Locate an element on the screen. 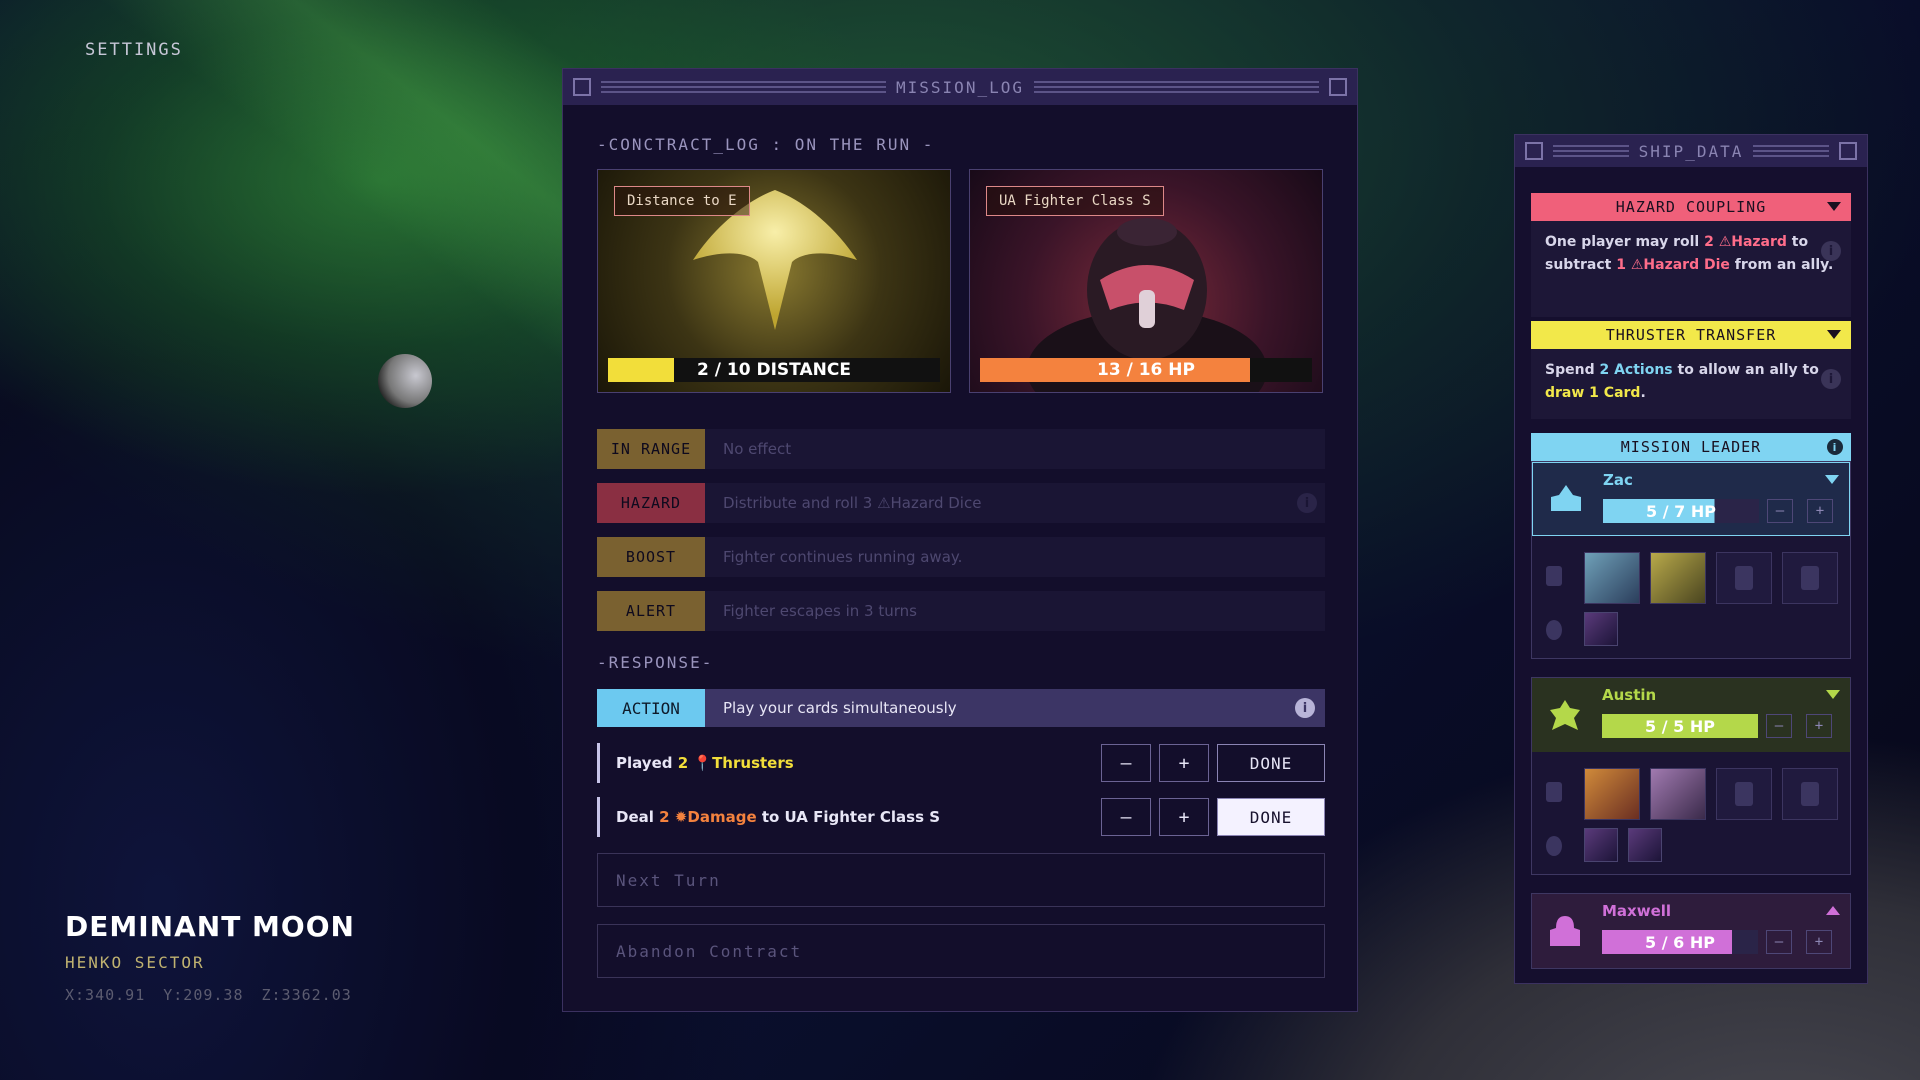 The image size is (1920, 1080). response-row-thrusters: Played 2 📍Thrusters – + DONE is located at coordinates (961, 763).